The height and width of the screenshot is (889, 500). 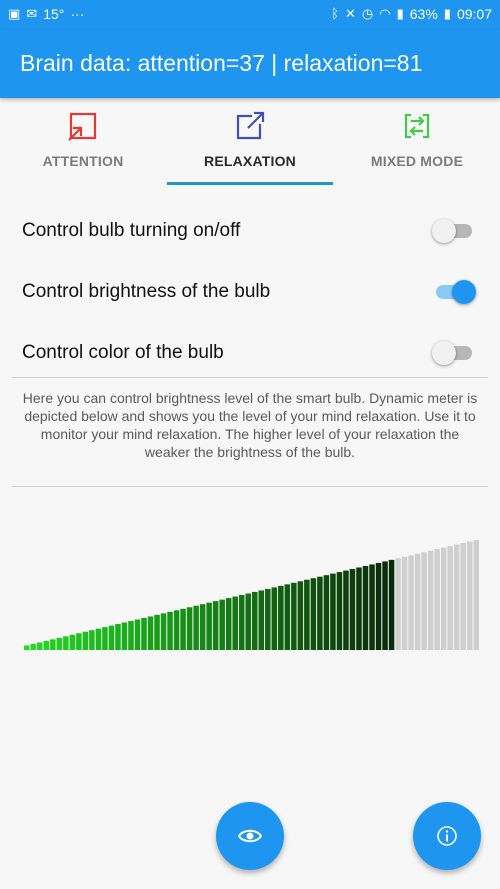 I want to click on clock: 09:07, so click(x=474, y=14).